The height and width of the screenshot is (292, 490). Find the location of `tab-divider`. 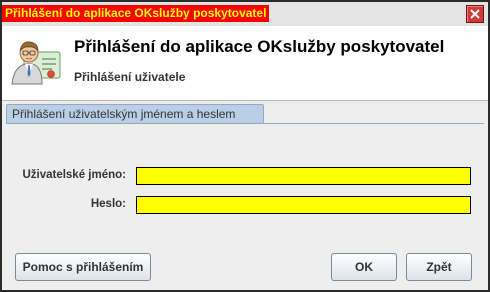

tab-divider is located at coordinates (245, 123).